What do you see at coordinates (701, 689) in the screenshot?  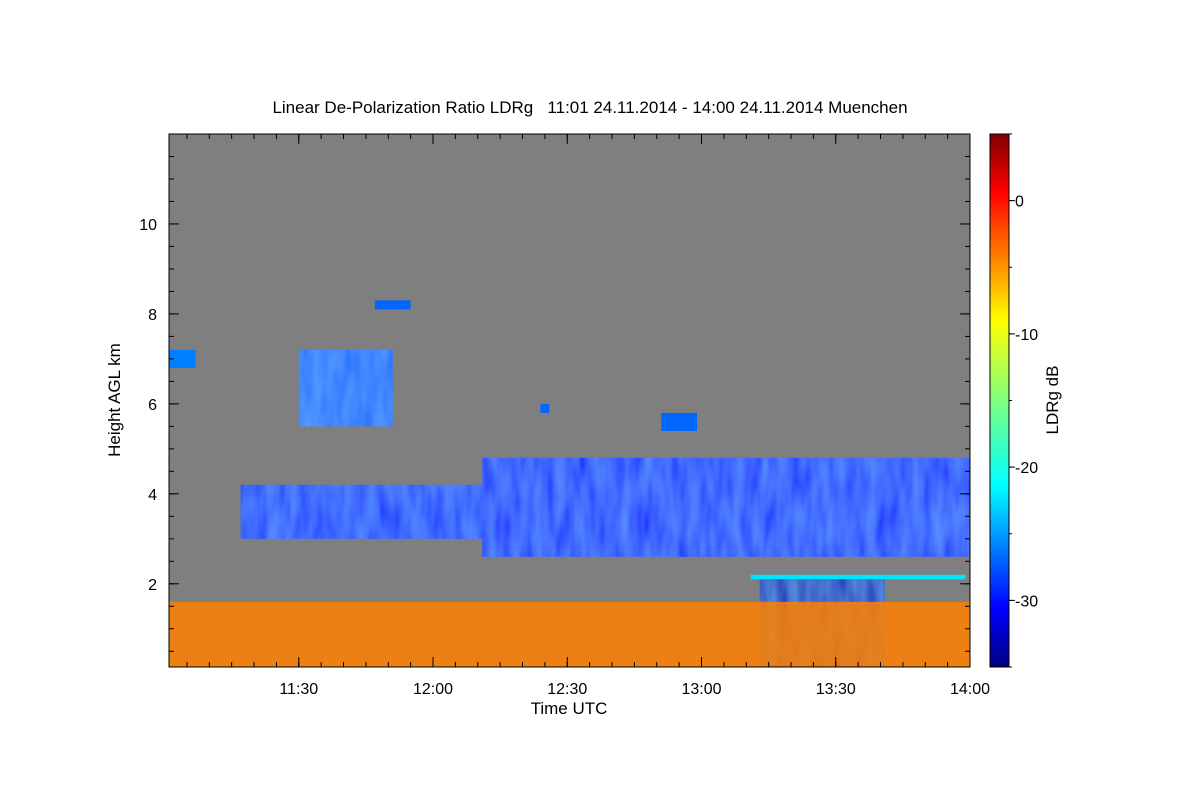 I see `x-tick-label: 13:00` at bounding box center [701, 689].